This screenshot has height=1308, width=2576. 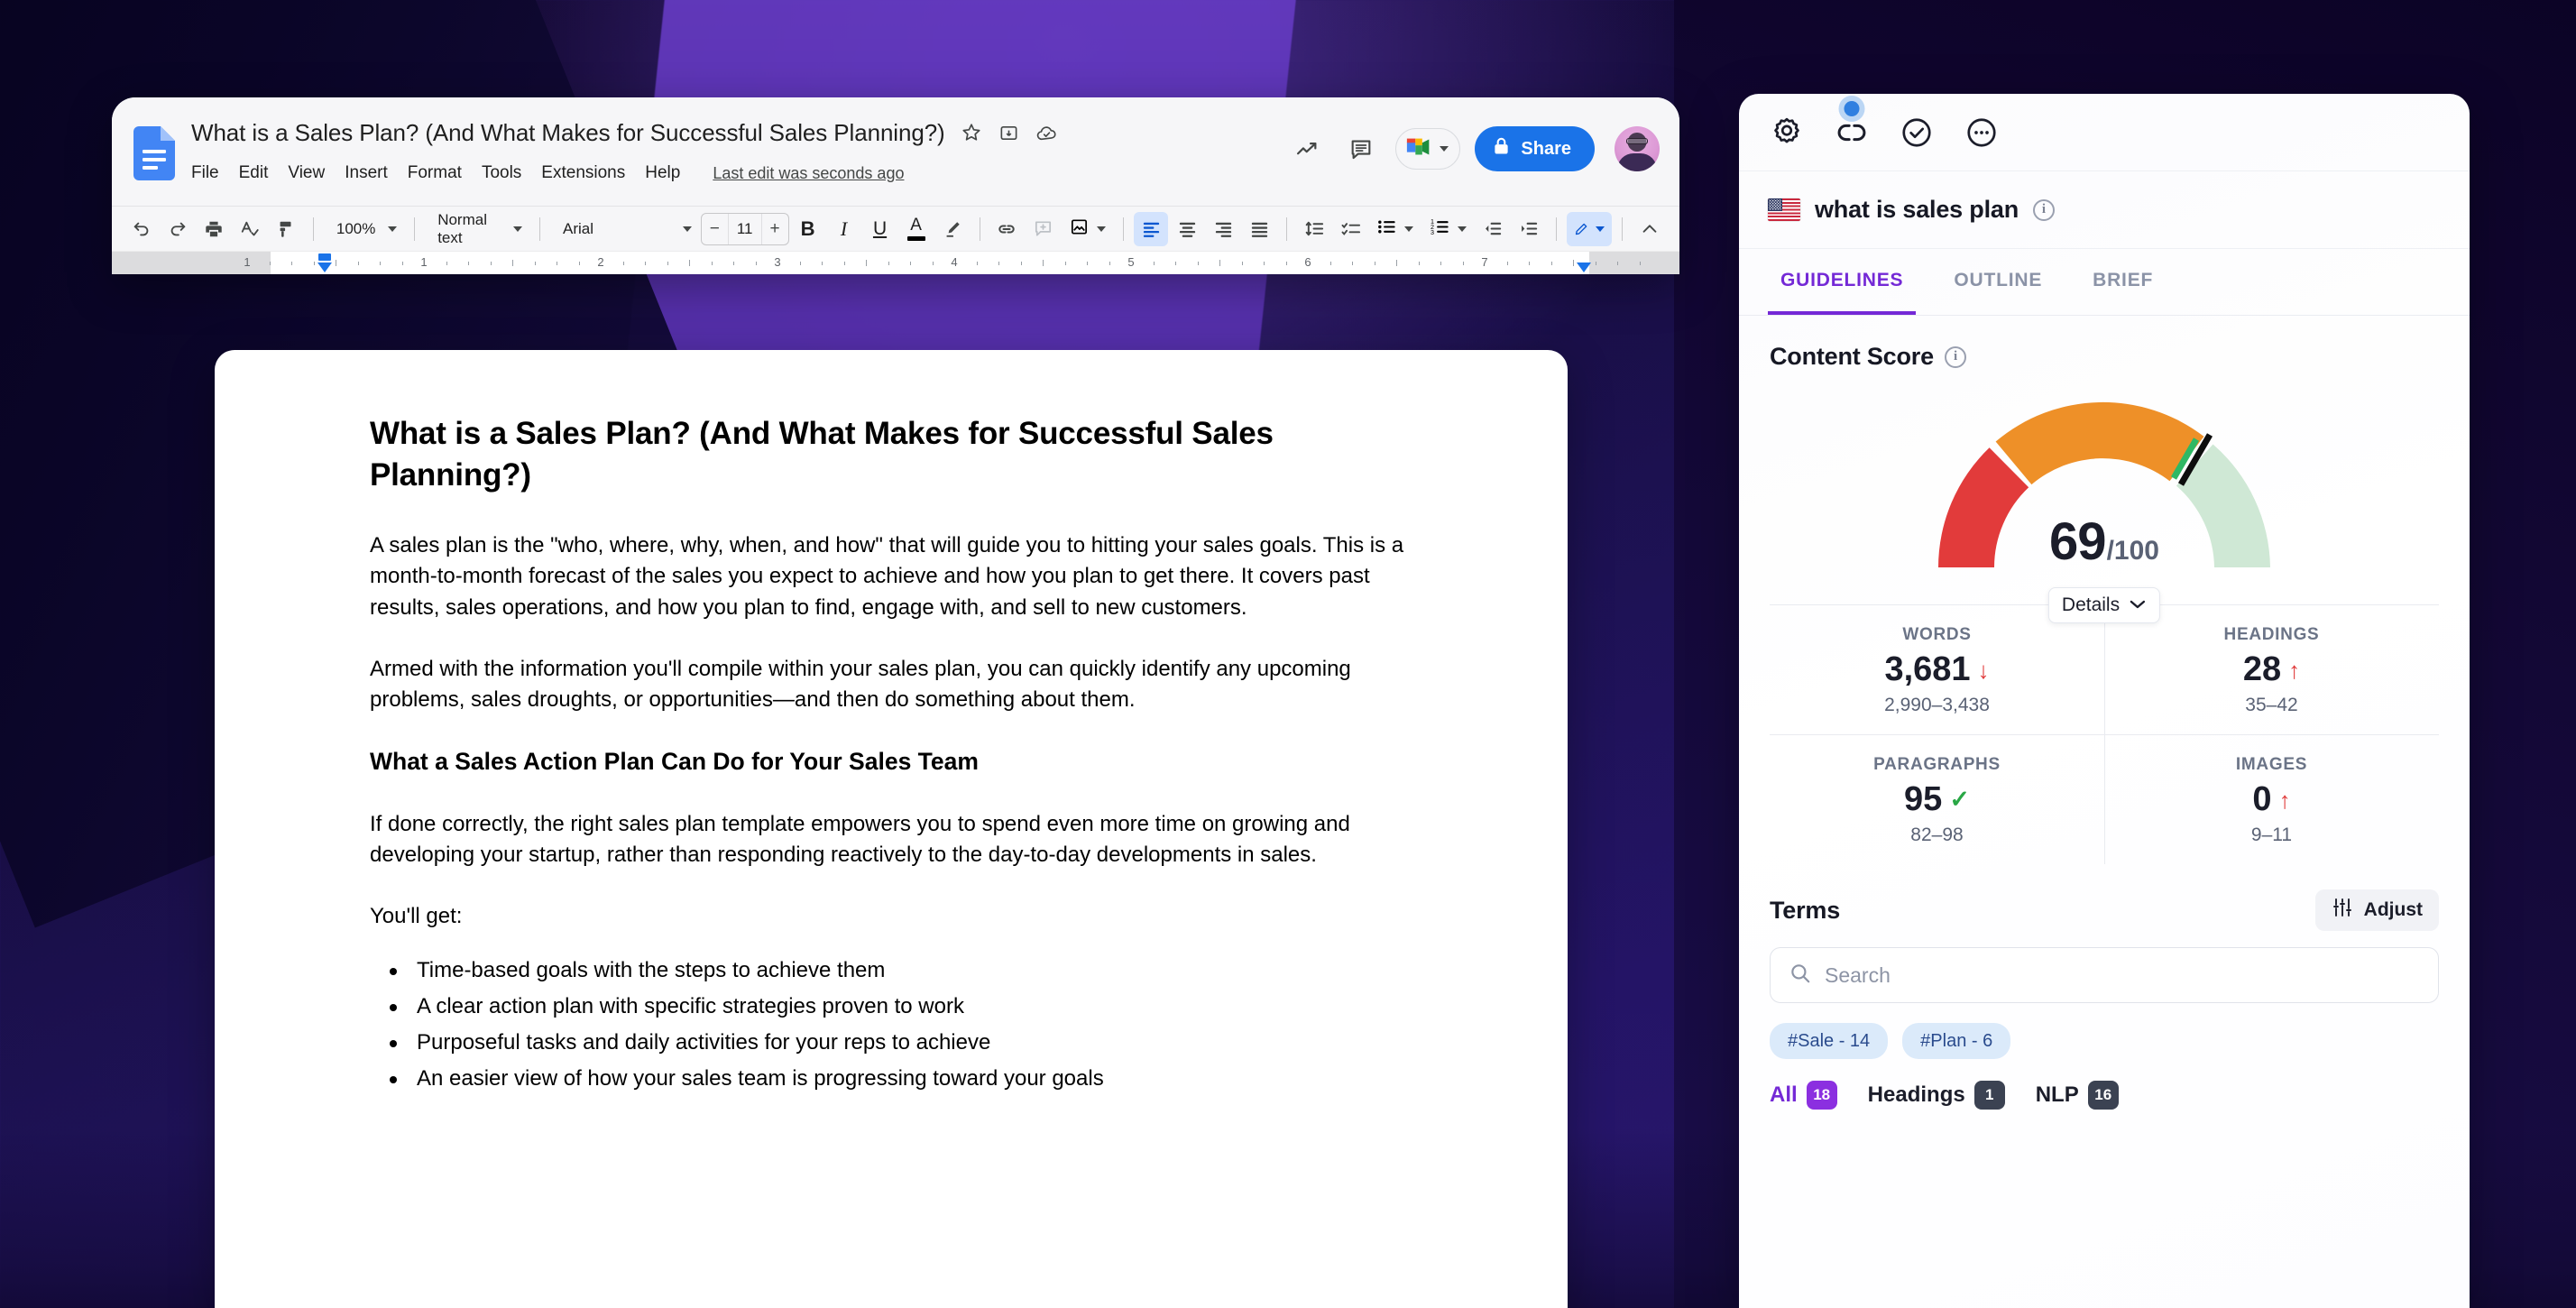 What do you see at coordinates (1589, 228) in the screenshot?
I see `editing-mode-button` at bounding box center [1589, 228].